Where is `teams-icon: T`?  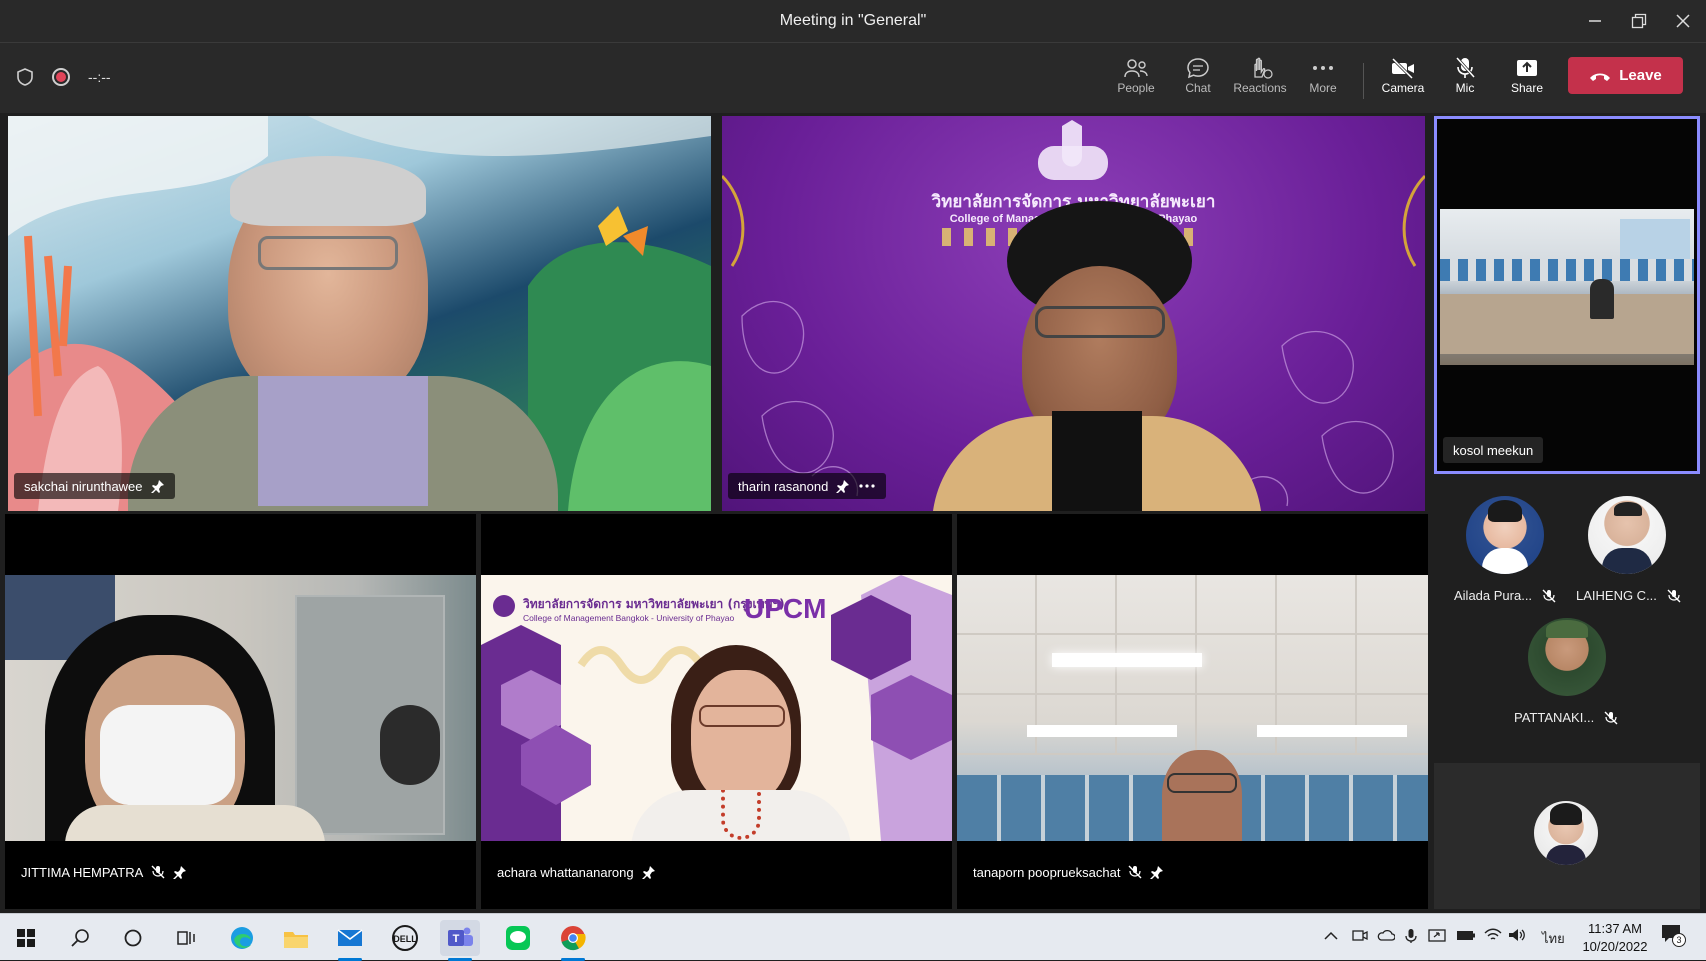
teams-icon: T is located at coordinates (460, 936).